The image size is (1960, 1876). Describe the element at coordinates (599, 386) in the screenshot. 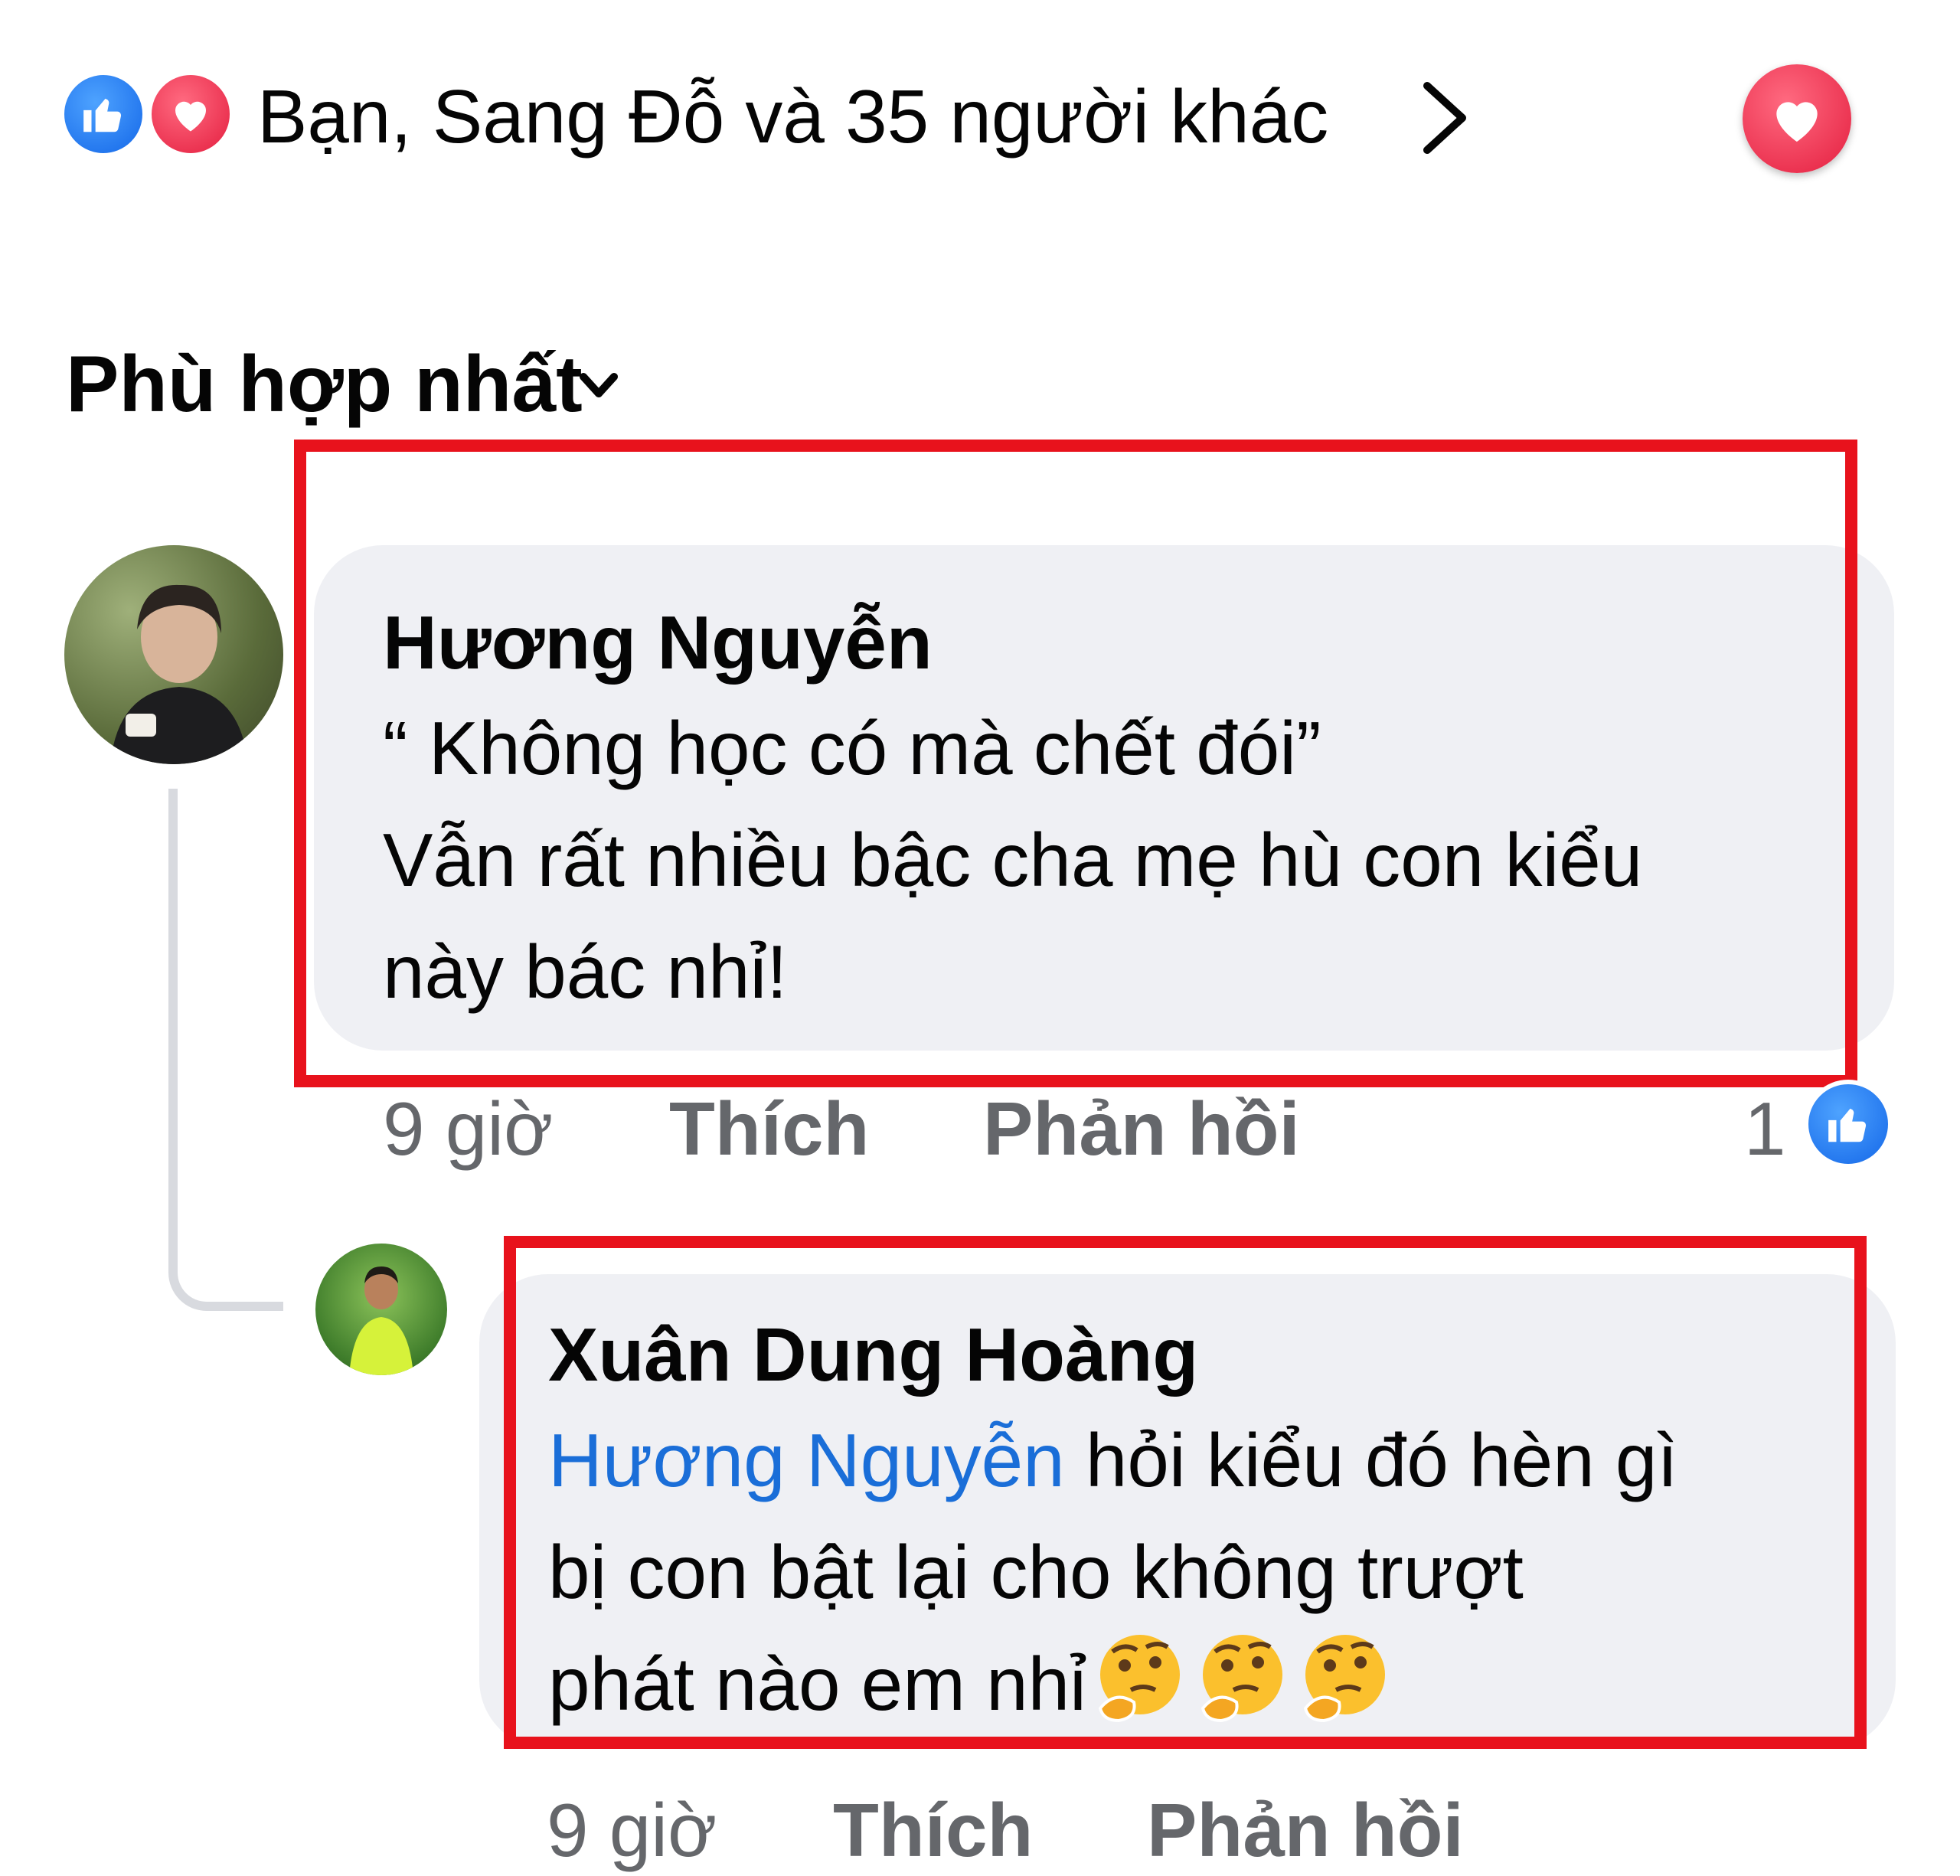

I see `chevron-down-icon` at that location.